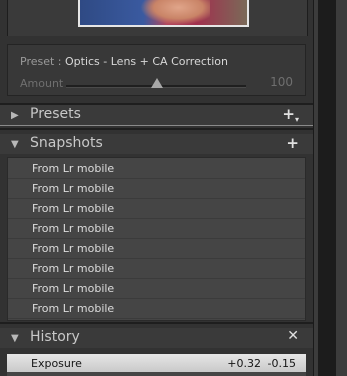 Image resolution: width=347 pixels, height=376 pixels. Describe the element at coordinates (42, 83) in the screenshot. I see `amount-label: Amount` at that location.